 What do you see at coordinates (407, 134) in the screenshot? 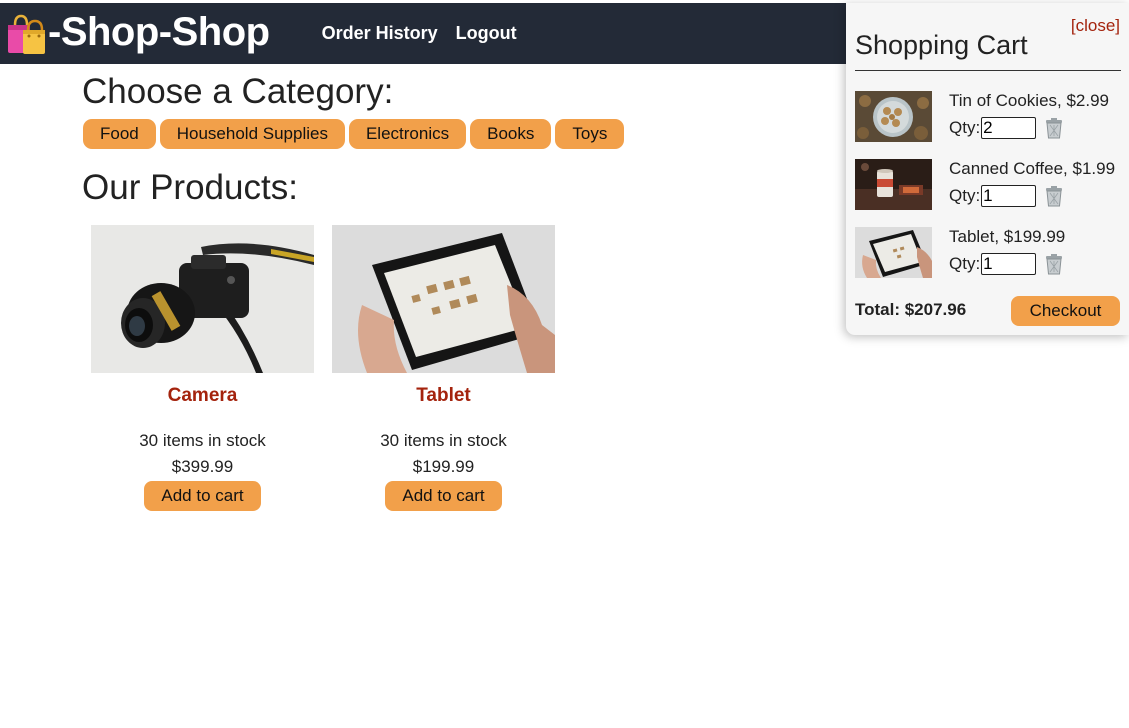
I see `category-electronics-button: Electronics` at bounding box center [407, 134].